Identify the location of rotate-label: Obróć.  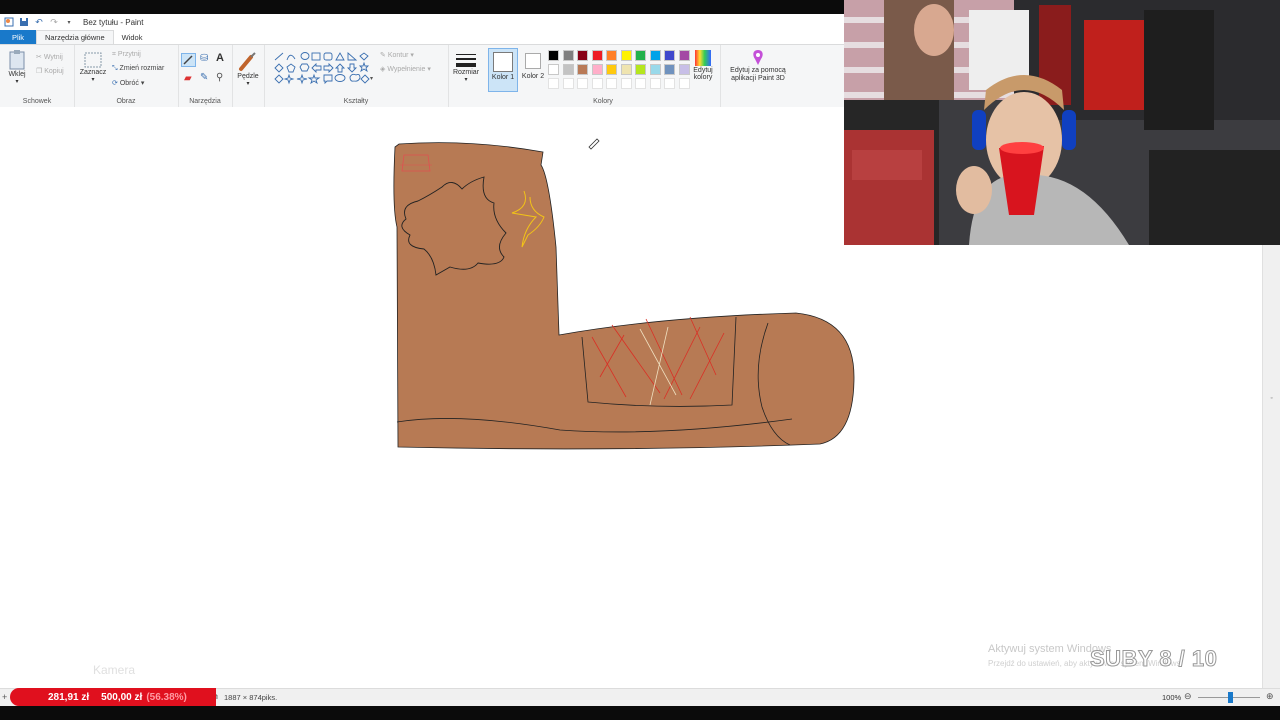
(129, 83).